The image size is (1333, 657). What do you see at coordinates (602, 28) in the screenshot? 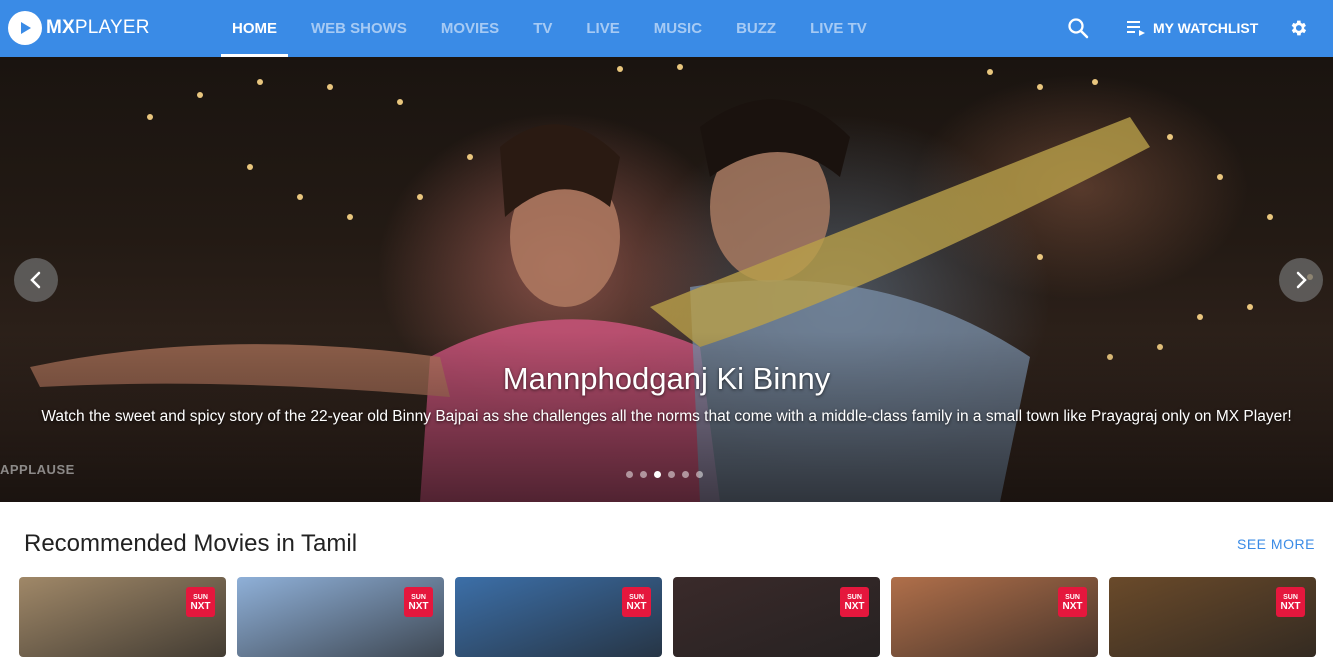
I see `nav-item-live: LIVE` at bounding box center [602, 28].